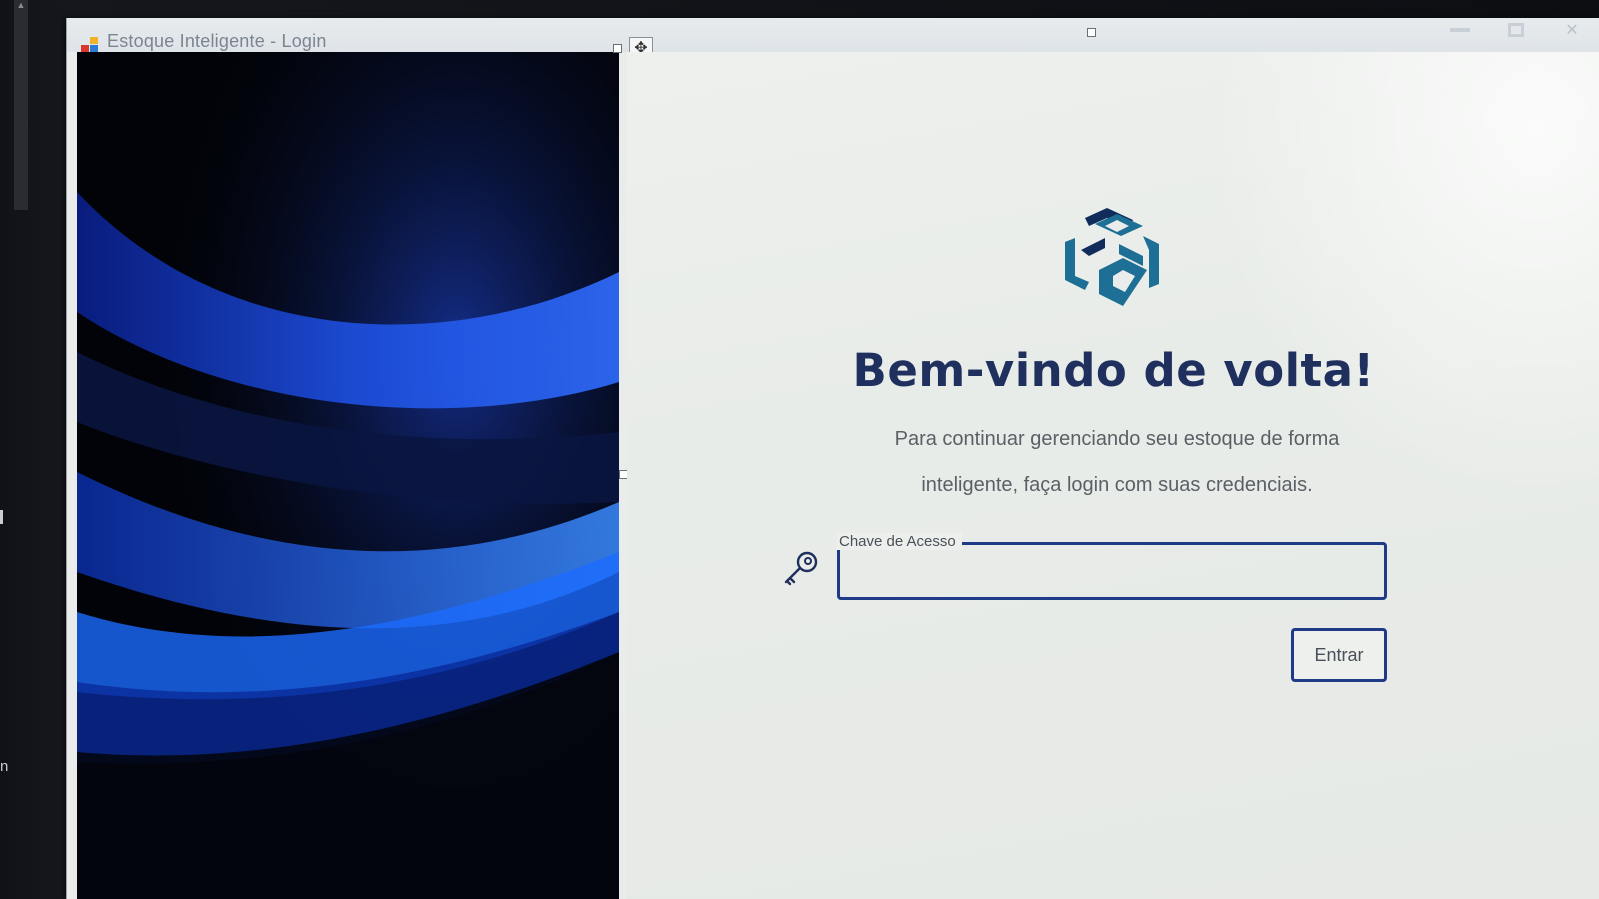 This screenshot has width=1599, height=899. I want to click on key-icon, so click(801, 568).